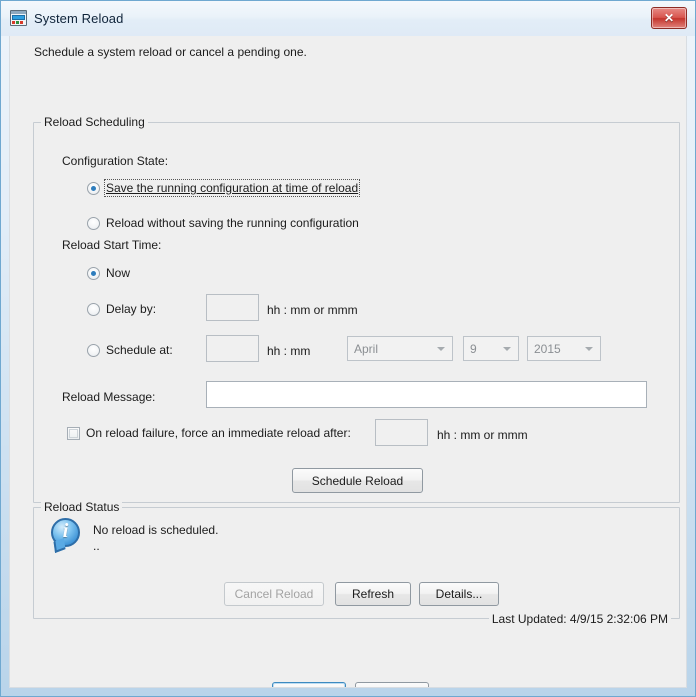 Image resolution: width=696 pixels, height=697 pixels. Describe the element at coordinates (131, 309) in the screenshot. I see `radio-label: Delay by:` at that location.